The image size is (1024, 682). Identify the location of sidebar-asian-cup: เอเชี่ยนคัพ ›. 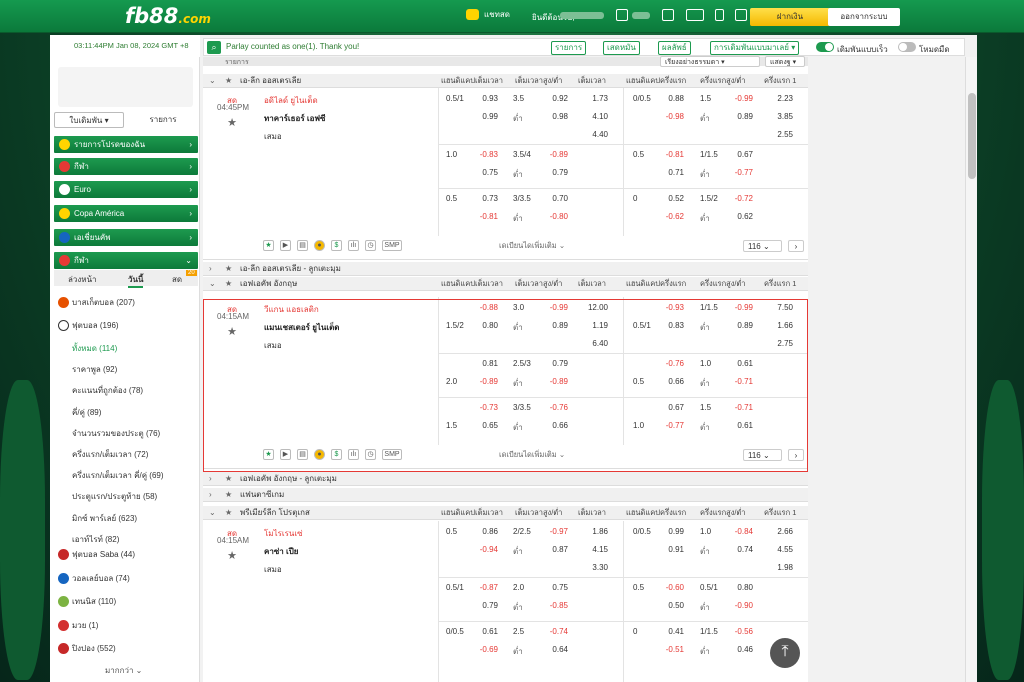
(126, 237).